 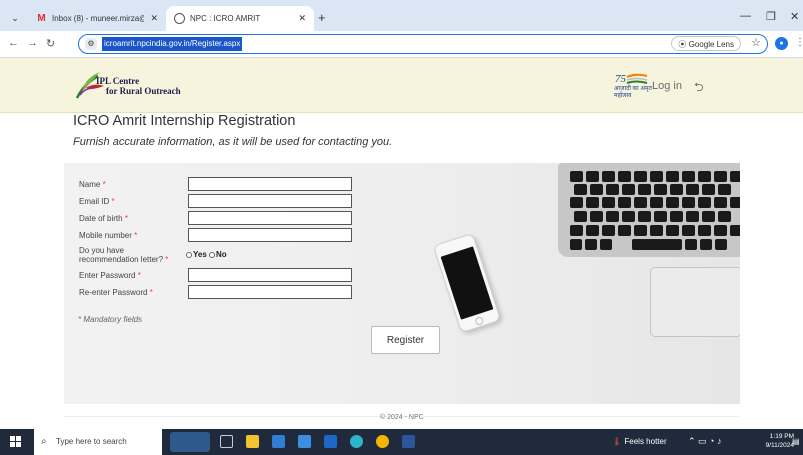 What do you see at coordinates (322, 17) in the screenshot?
I see `new-tab-button: +` at bounding box center [322, 17].